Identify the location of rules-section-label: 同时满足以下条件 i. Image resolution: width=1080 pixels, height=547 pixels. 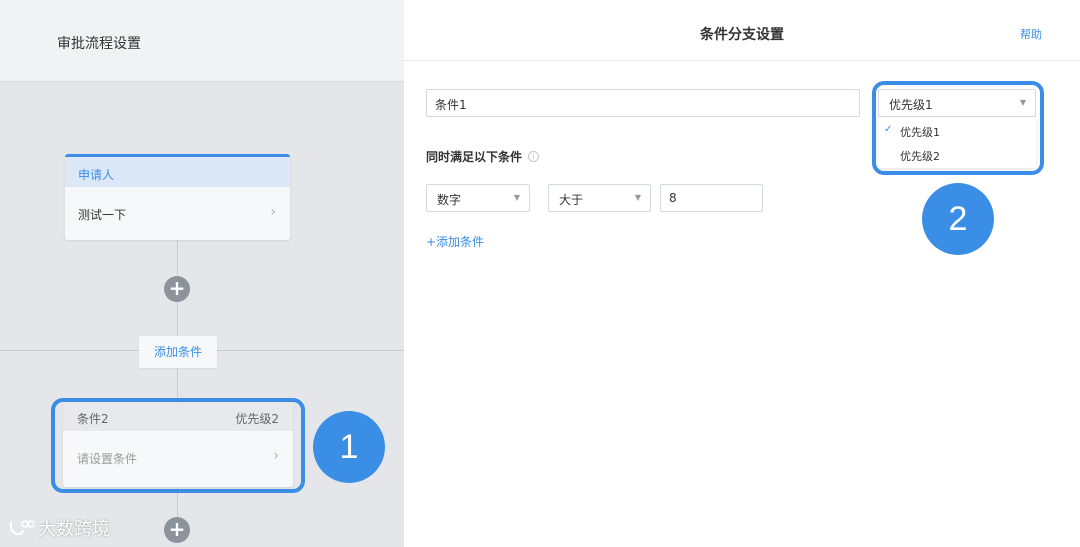
(483, 156).